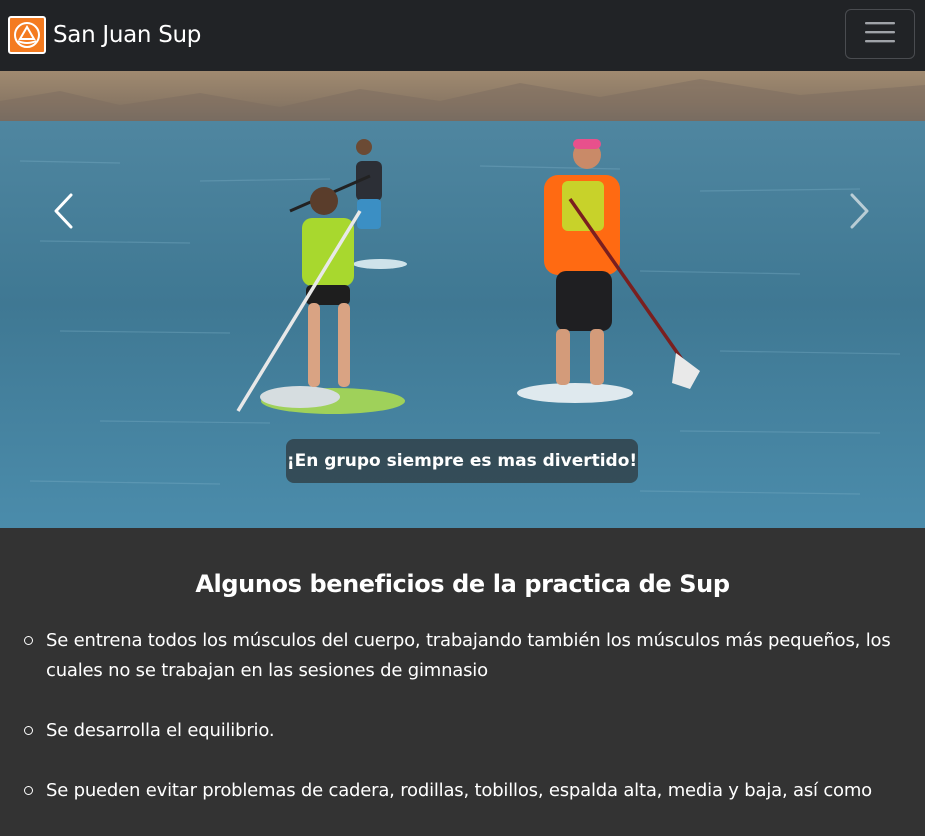 This screenshot has width=925, height=836. I want to click on carousel-caption: ¡En grupo siempre es mas divertido!, so click(462, 461).